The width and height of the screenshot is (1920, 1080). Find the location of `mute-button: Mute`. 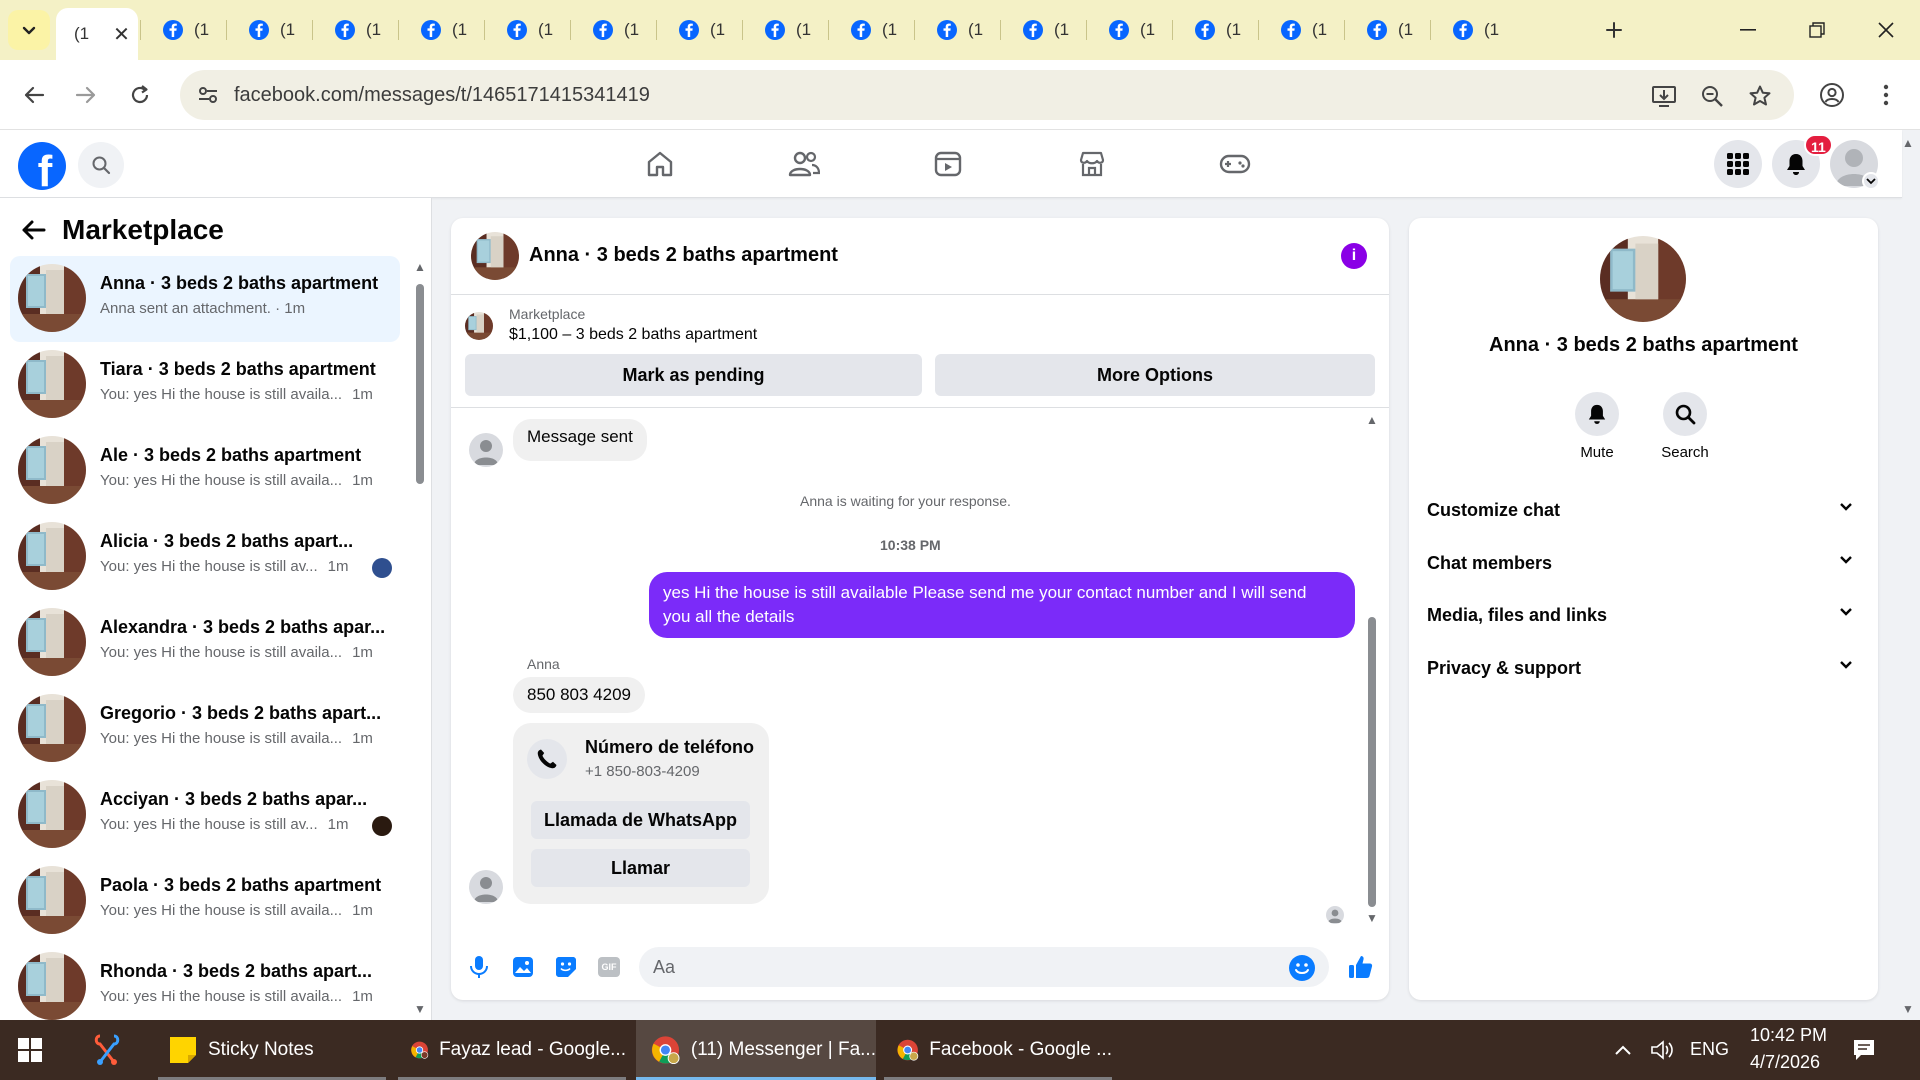

mute-button: Mute is located at coordinates (1597, 426).